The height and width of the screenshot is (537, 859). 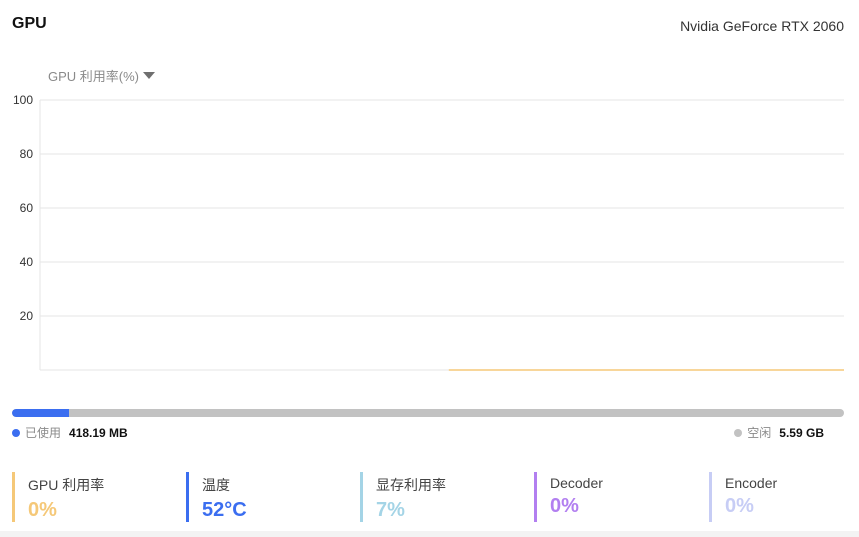 What do you see at coordinates (216, 497) in the screenshot?
I see `stat-temperature: 温度 52°C` at bounding box center [216, 497].